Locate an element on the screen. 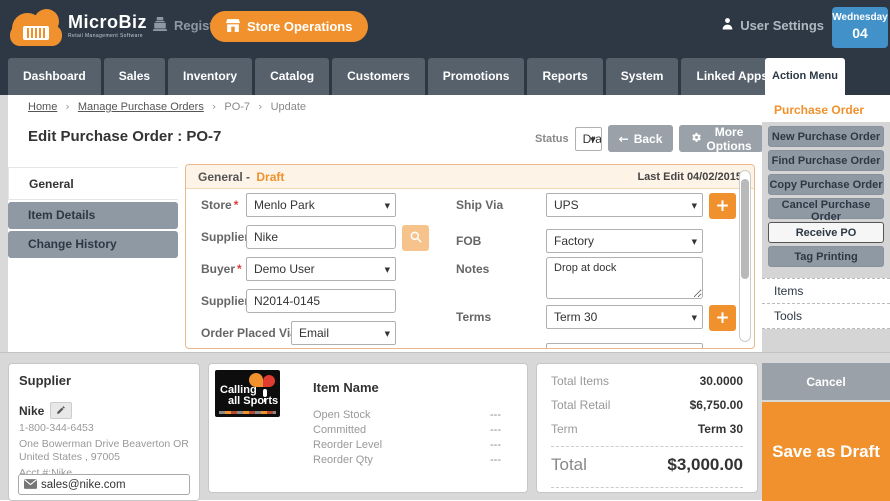 The height and width of the screenshot is (501, 890). brand-name: MicroBiz is located at coordinates (108, 22).